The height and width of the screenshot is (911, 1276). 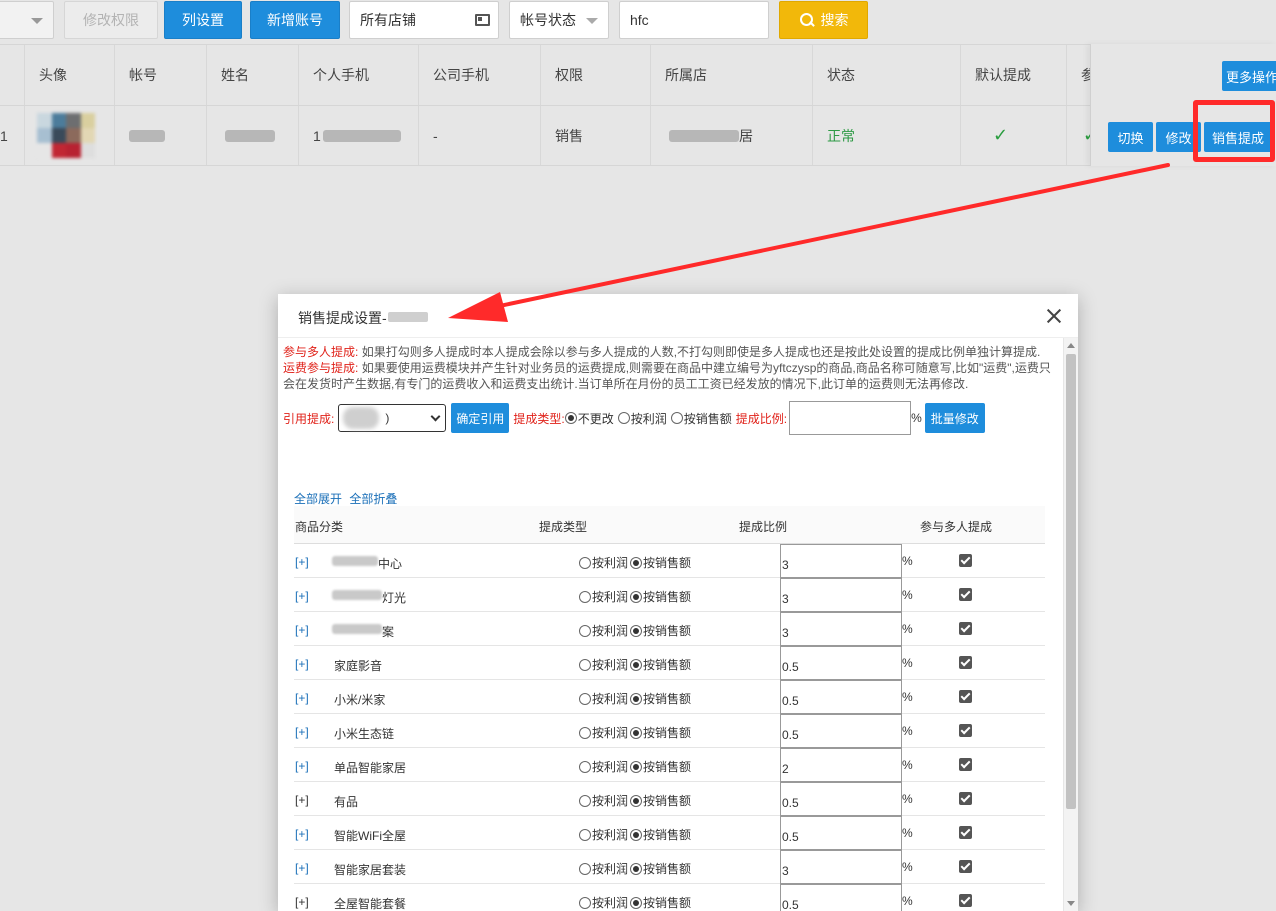 What do you see at coordinates (1071, 345) in the screenshot?
I see `scroll-up-icon` at bounding box center [1071, 345].